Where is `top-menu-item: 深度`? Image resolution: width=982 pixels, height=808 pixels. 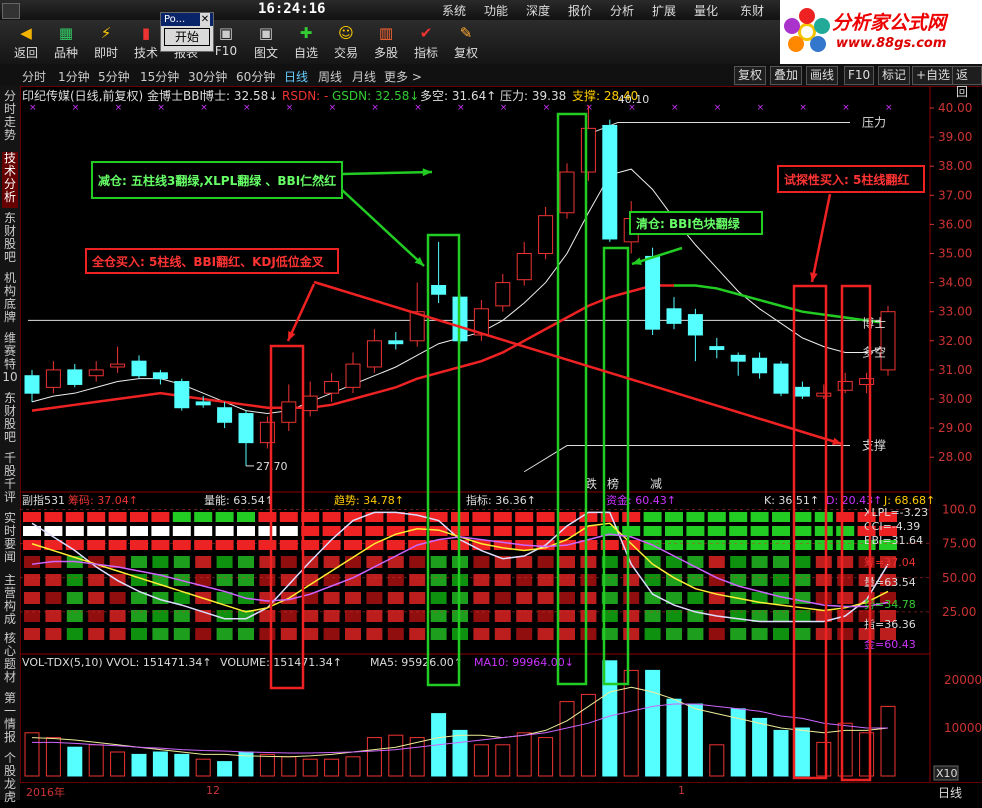
top-menu-item: 深度 is located at coordinates (538, 10).